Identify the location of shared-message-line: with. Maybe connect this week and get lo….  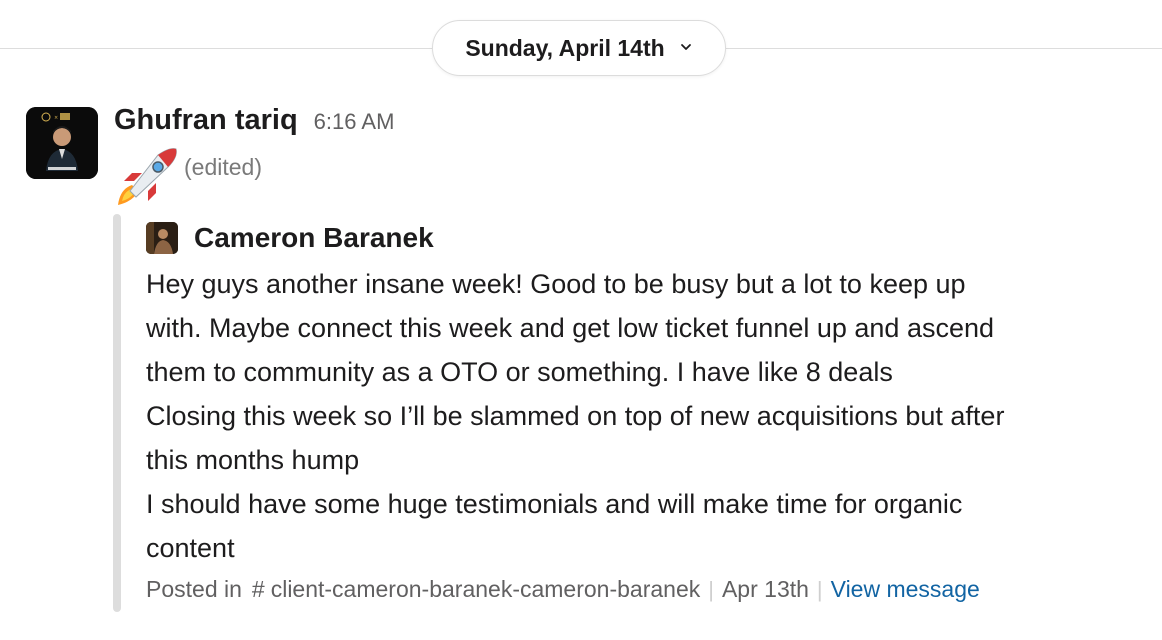
(570, 328).